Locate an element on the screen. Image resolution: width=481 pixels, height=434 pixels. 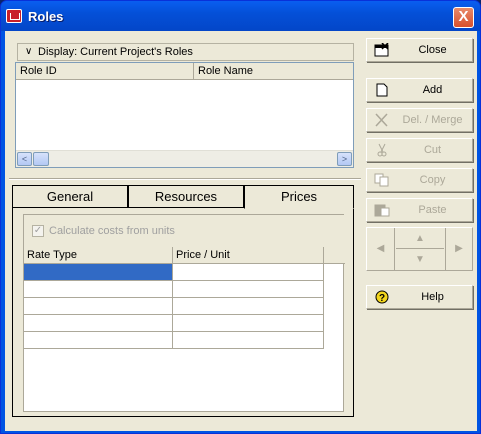
cut-label: Cut is located at coordinates (432, 150).